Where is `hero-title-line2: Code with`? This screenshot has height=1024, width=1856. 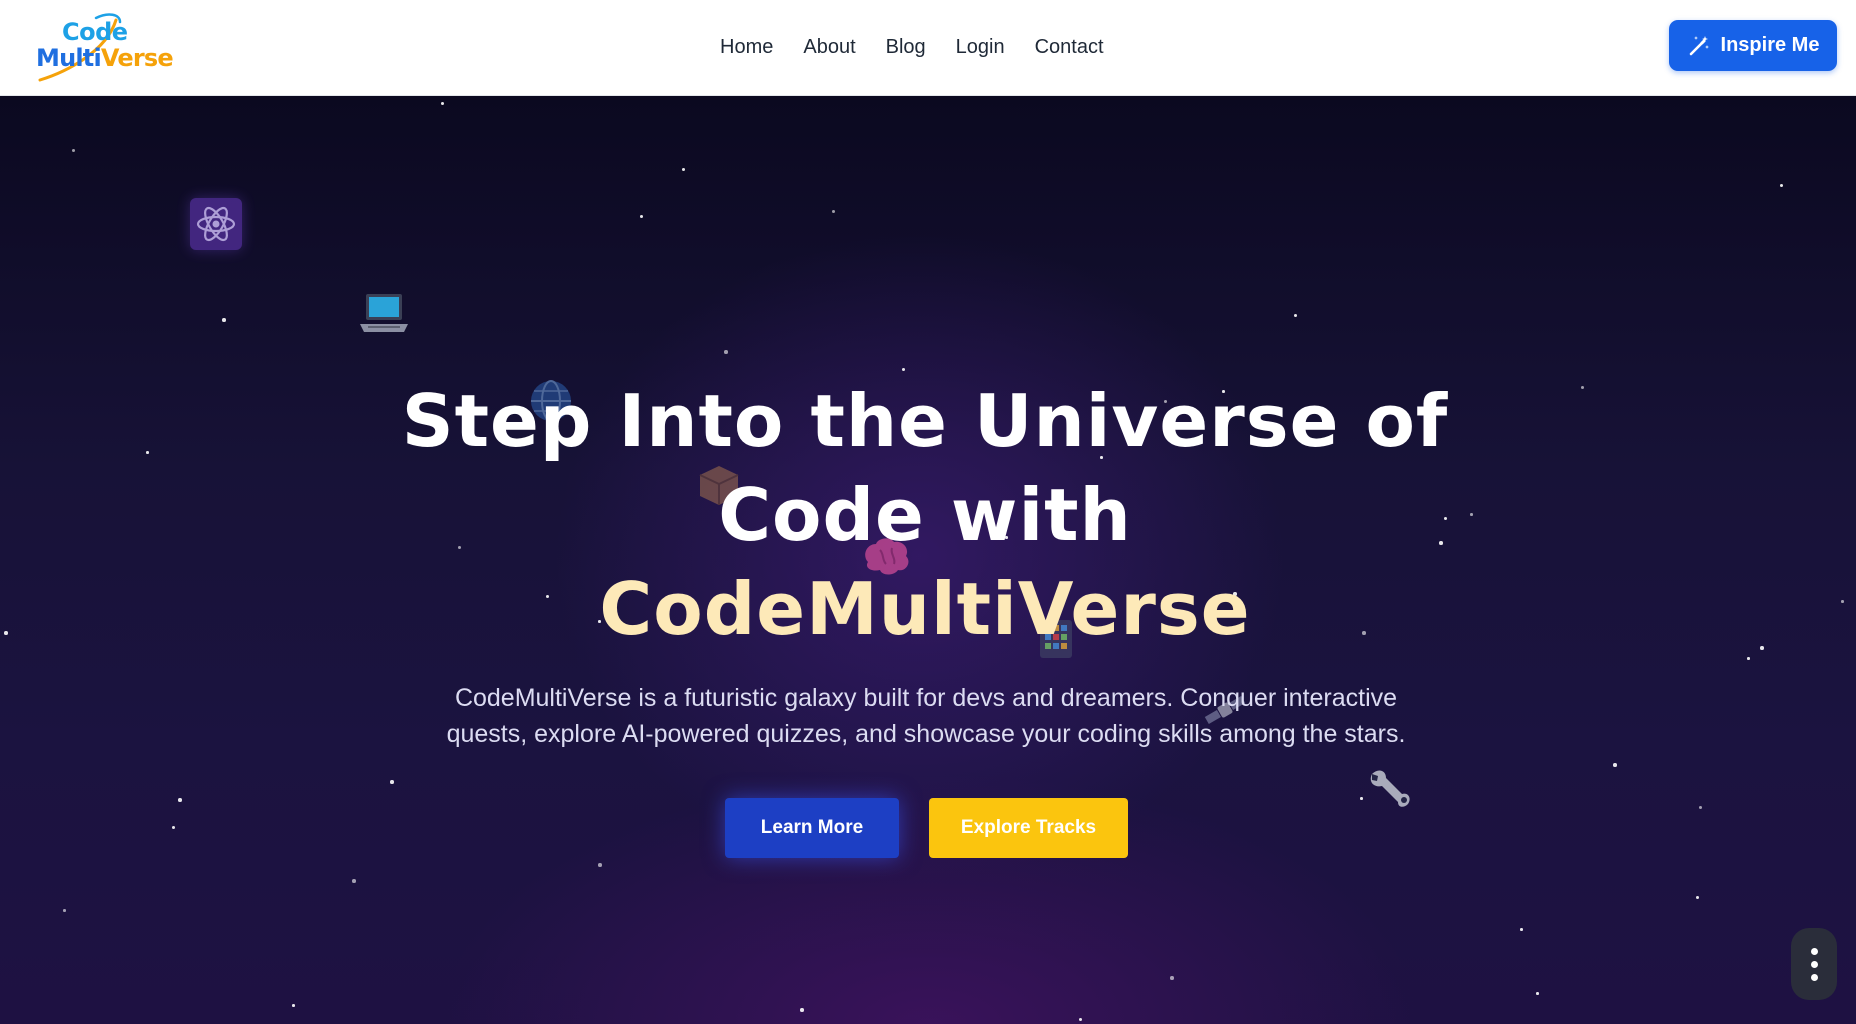
hero-title-line2: Code with is located at coordinates (925, 515).